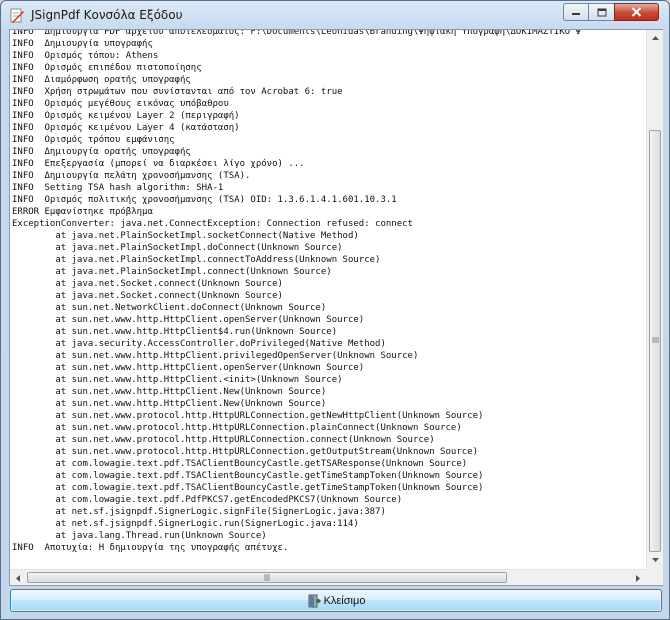 The image size is (670, 620). What do you see at coordinates (335, 16) in the screenshot?
I see `title-bar: JSignPdf Κονσόλα Εξόδου` at bounding box center [335, 16].